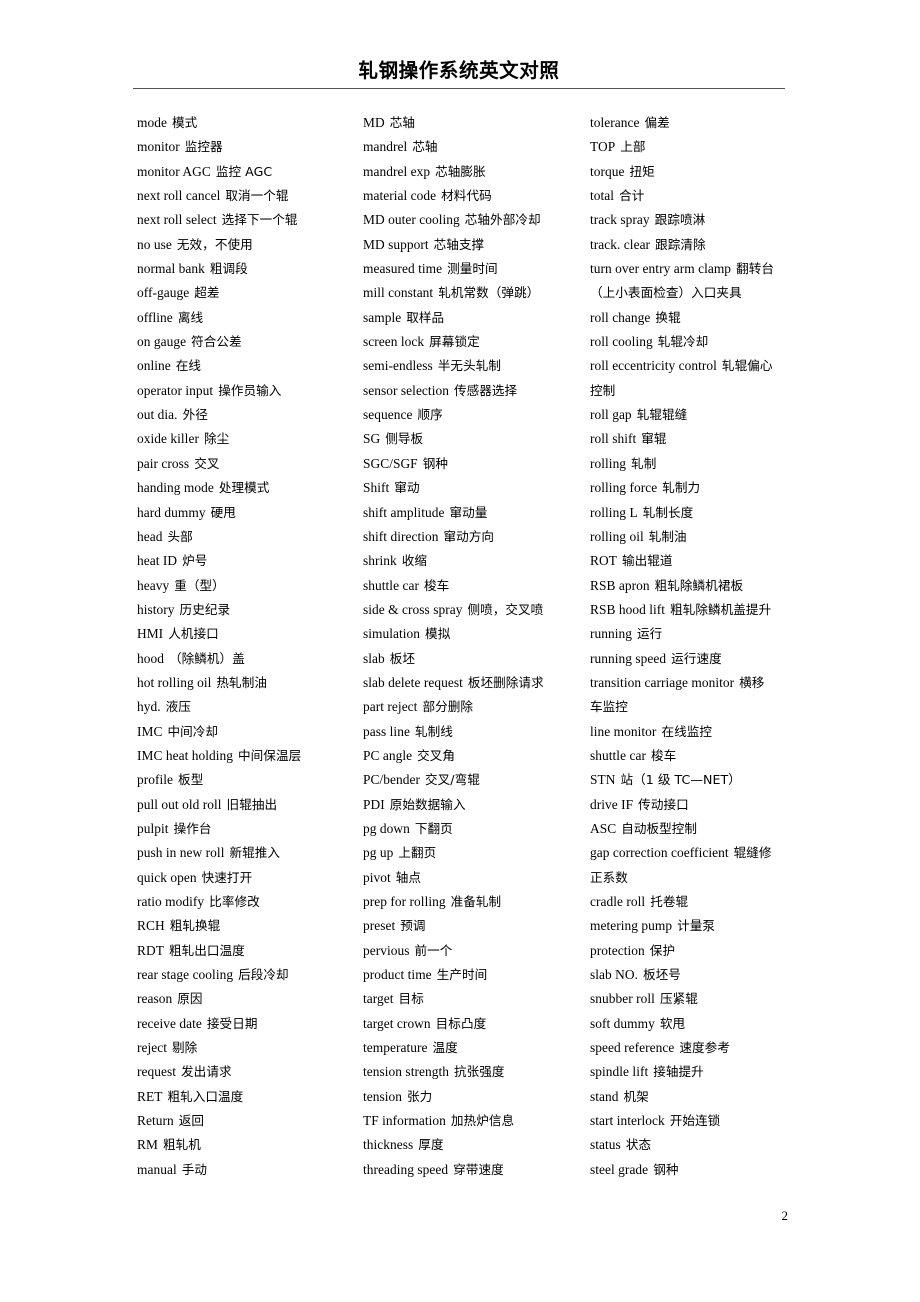 Image resolution: width=920 pixels, height=1302 pixels. Describe the element at coordinates (250, 464) in the screenshot. I see `glossary-entry: pair cross 交叉` at that location.